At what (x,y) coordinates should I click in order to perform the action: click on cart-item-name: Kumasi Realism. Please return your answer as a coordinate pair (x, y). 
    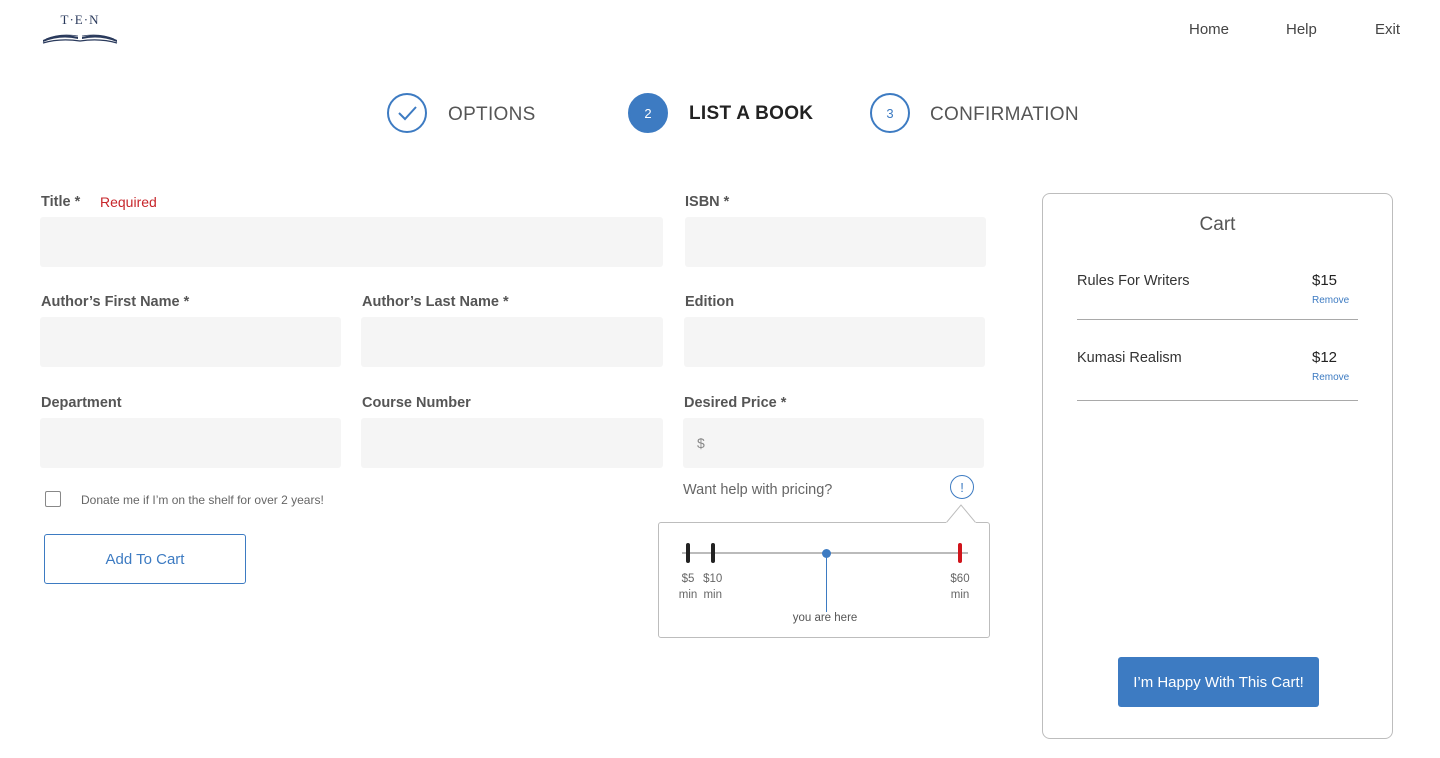
    Looking at the image, I should click on (1129, 358).